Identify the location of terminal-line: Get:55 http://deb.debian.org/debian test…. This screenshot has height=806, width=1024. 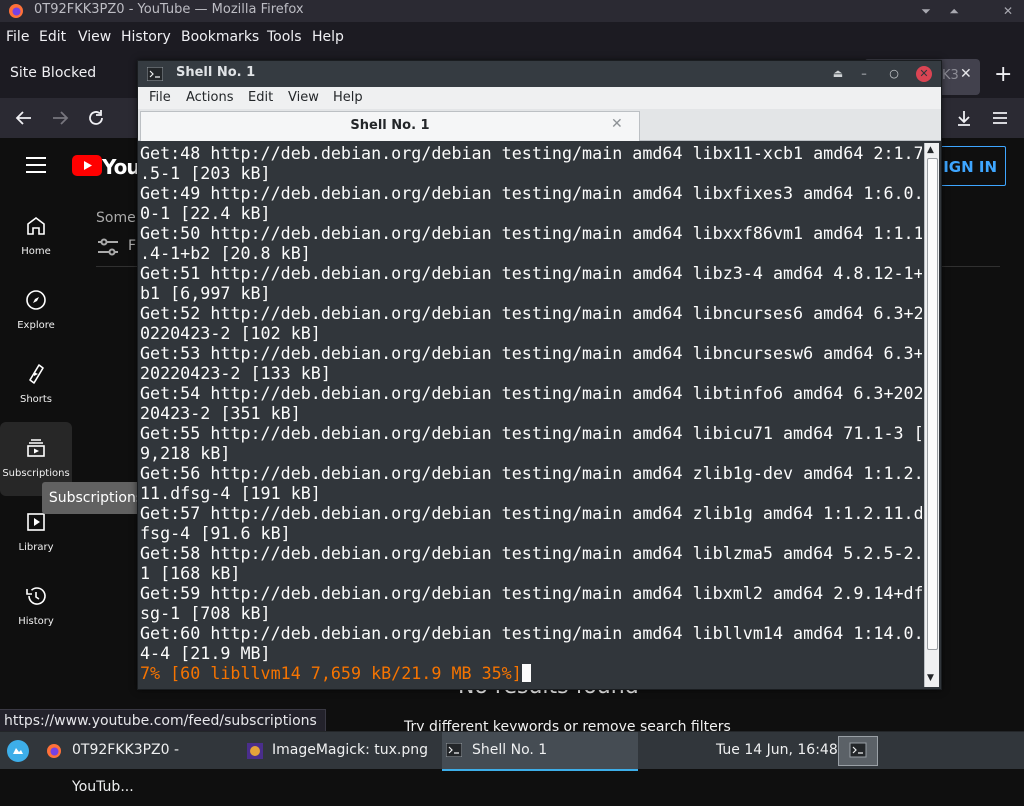
(531, 433).